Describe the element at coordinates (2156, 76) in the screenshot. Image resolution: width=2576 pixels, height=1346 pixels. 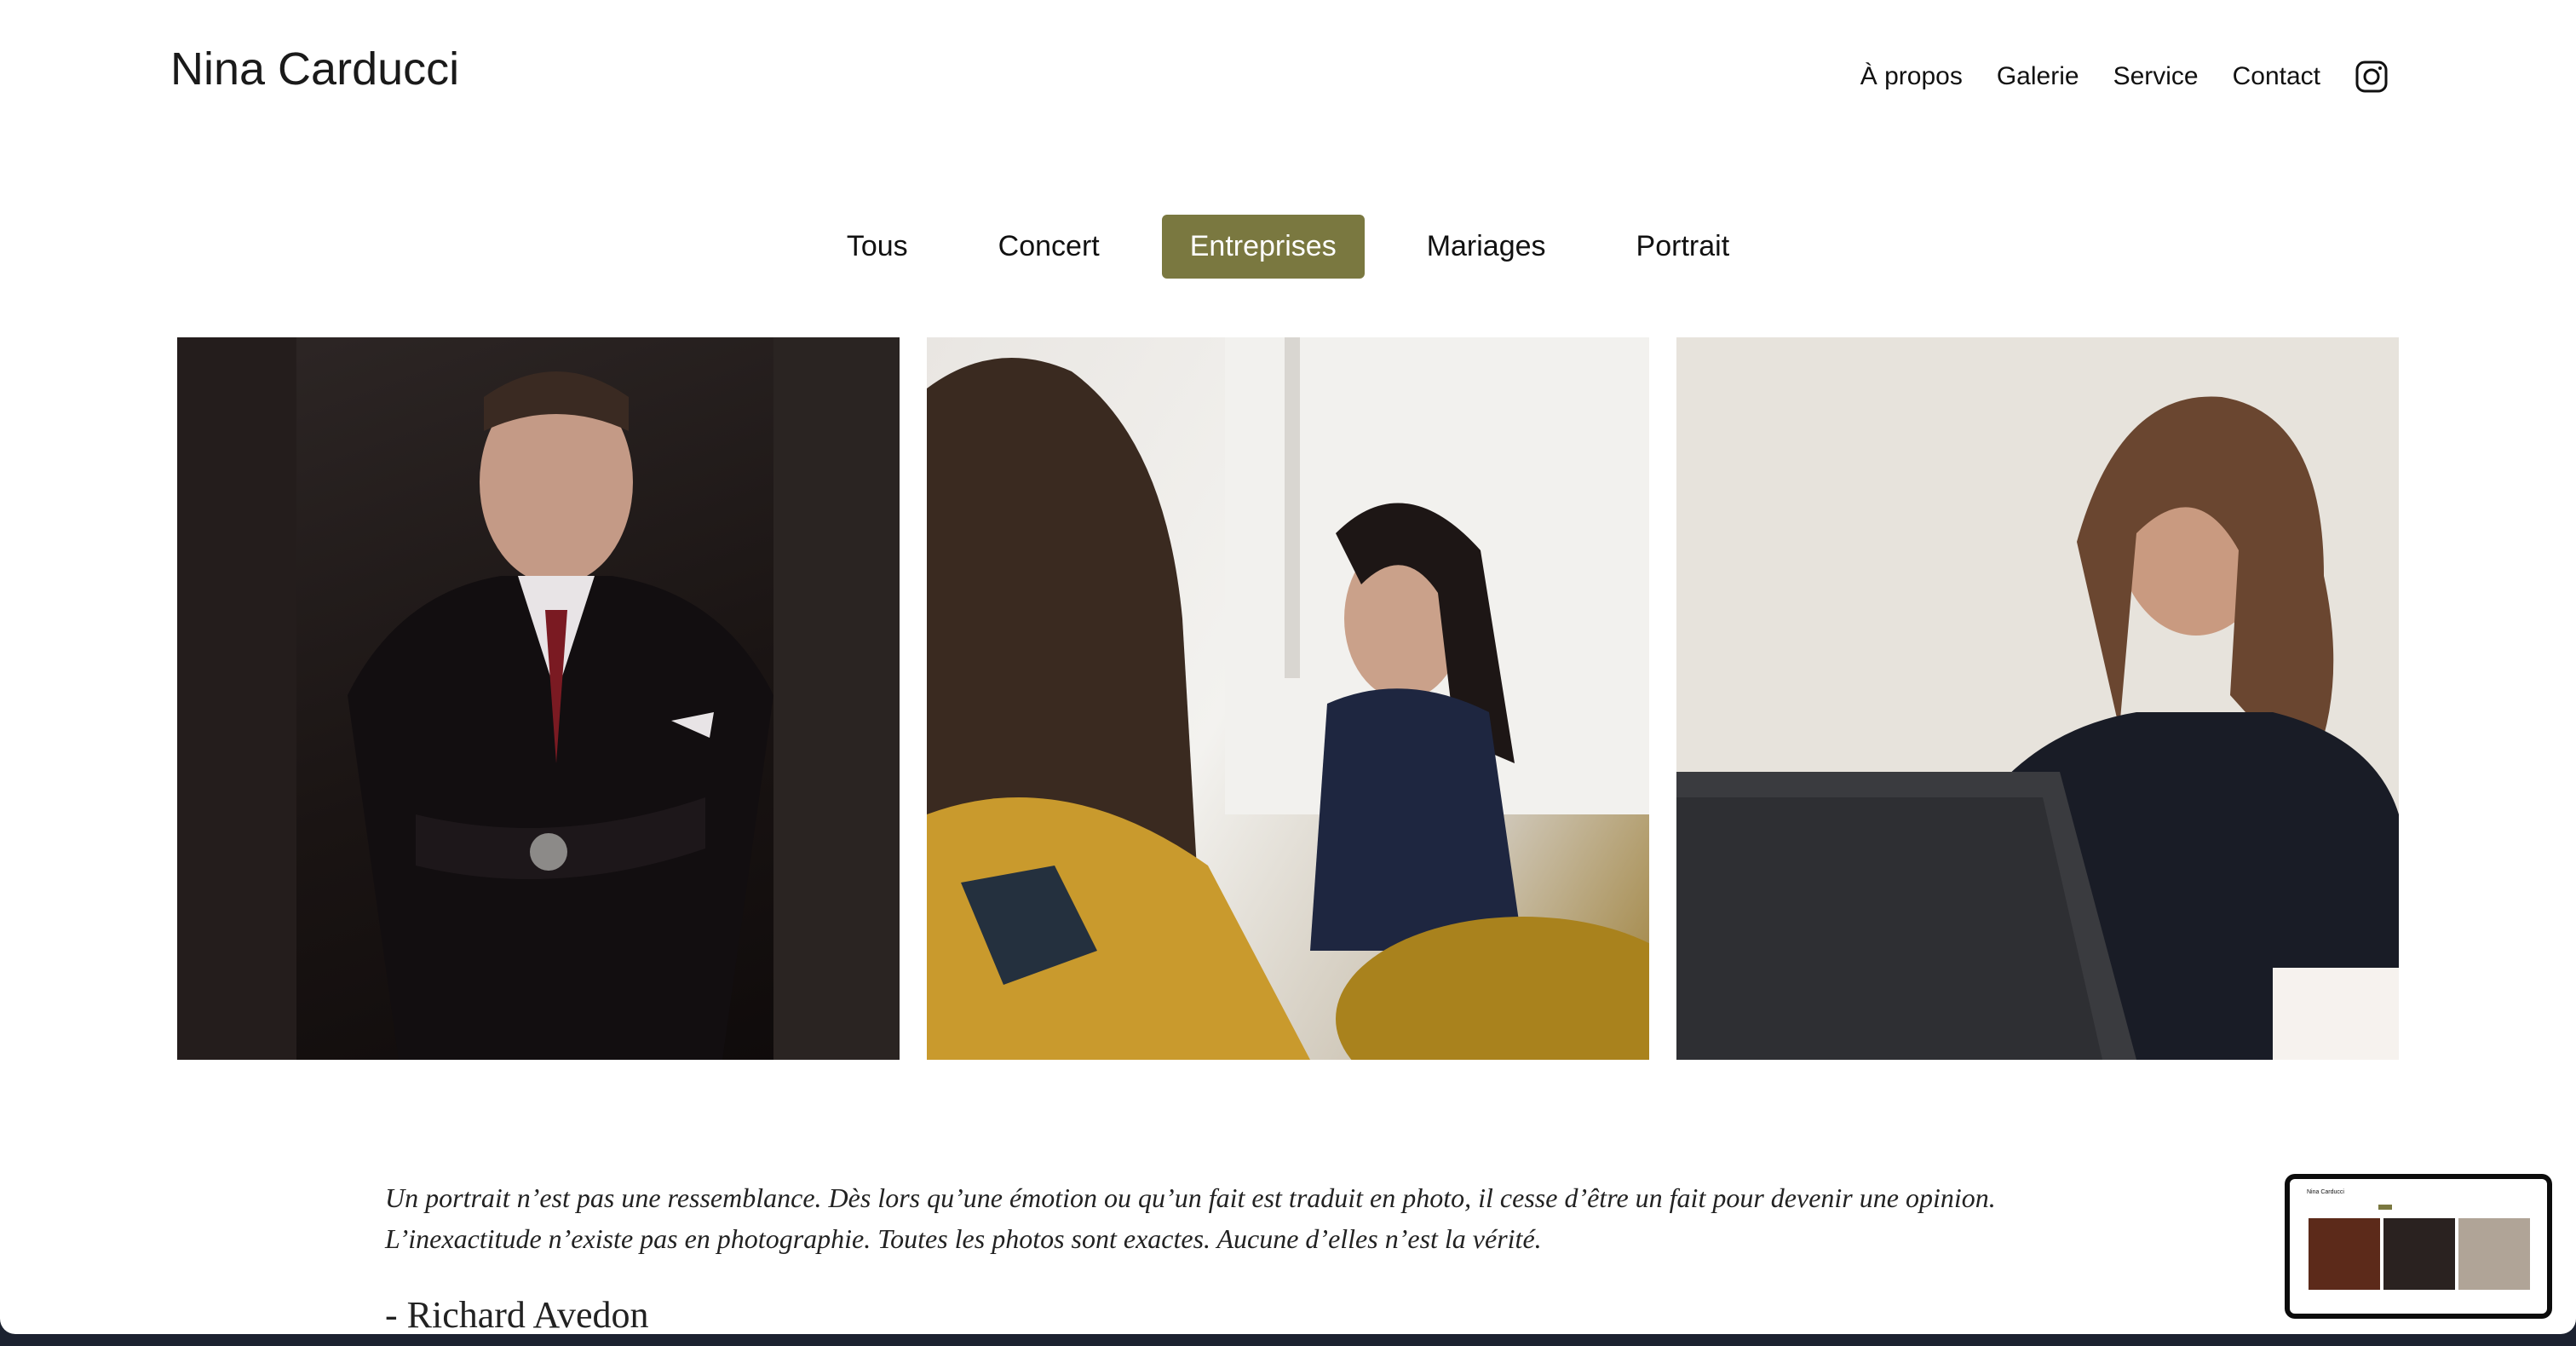
I see `nav-link-service: Service` at that location.